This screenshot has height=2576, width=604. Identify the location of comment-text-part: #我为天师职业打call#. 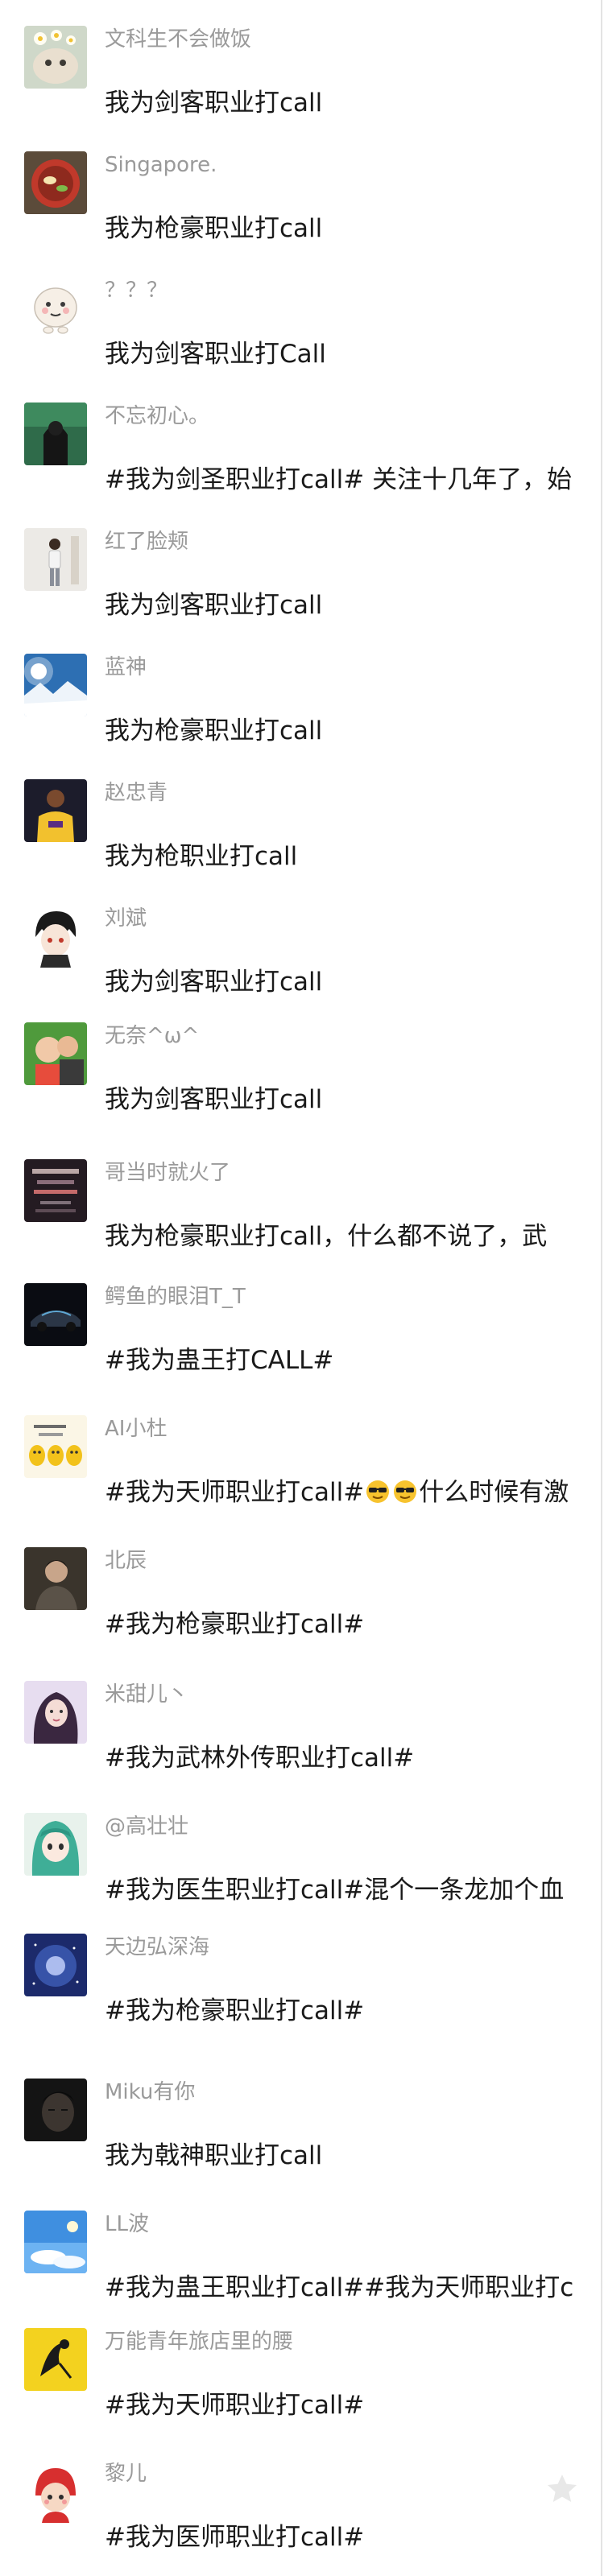
(235, 1492).